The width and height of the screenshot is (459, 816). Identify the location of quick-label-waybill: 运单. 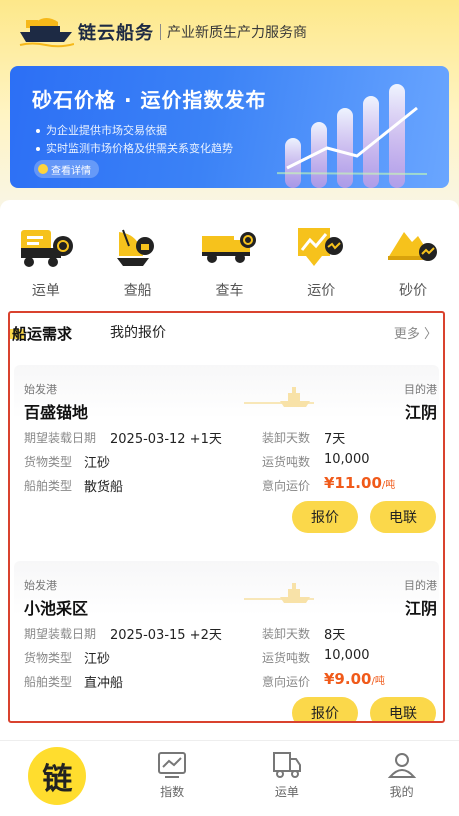
(45, 291).